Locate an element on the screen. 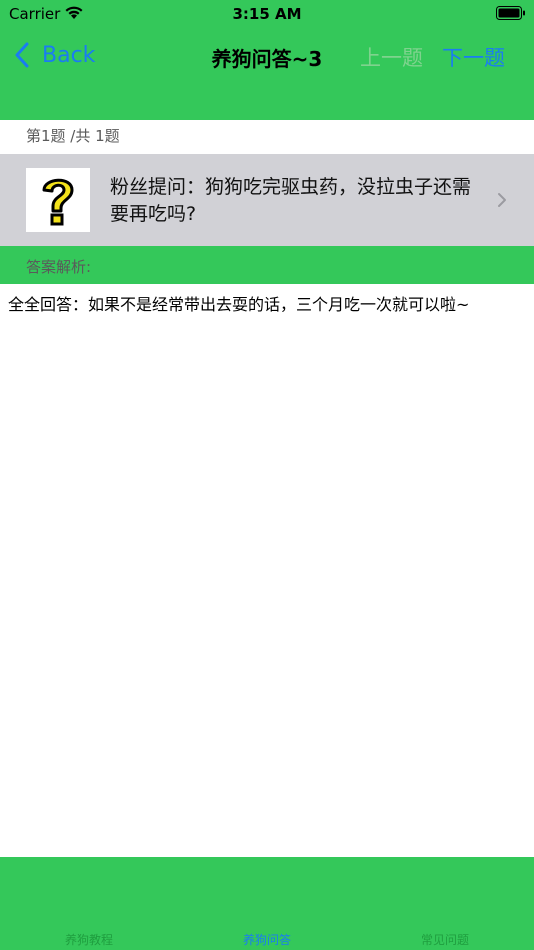 Image resolution: width=534 pixels, height=950 pixels. next-question-button: 下一题 is located at coordinates (473, 57).